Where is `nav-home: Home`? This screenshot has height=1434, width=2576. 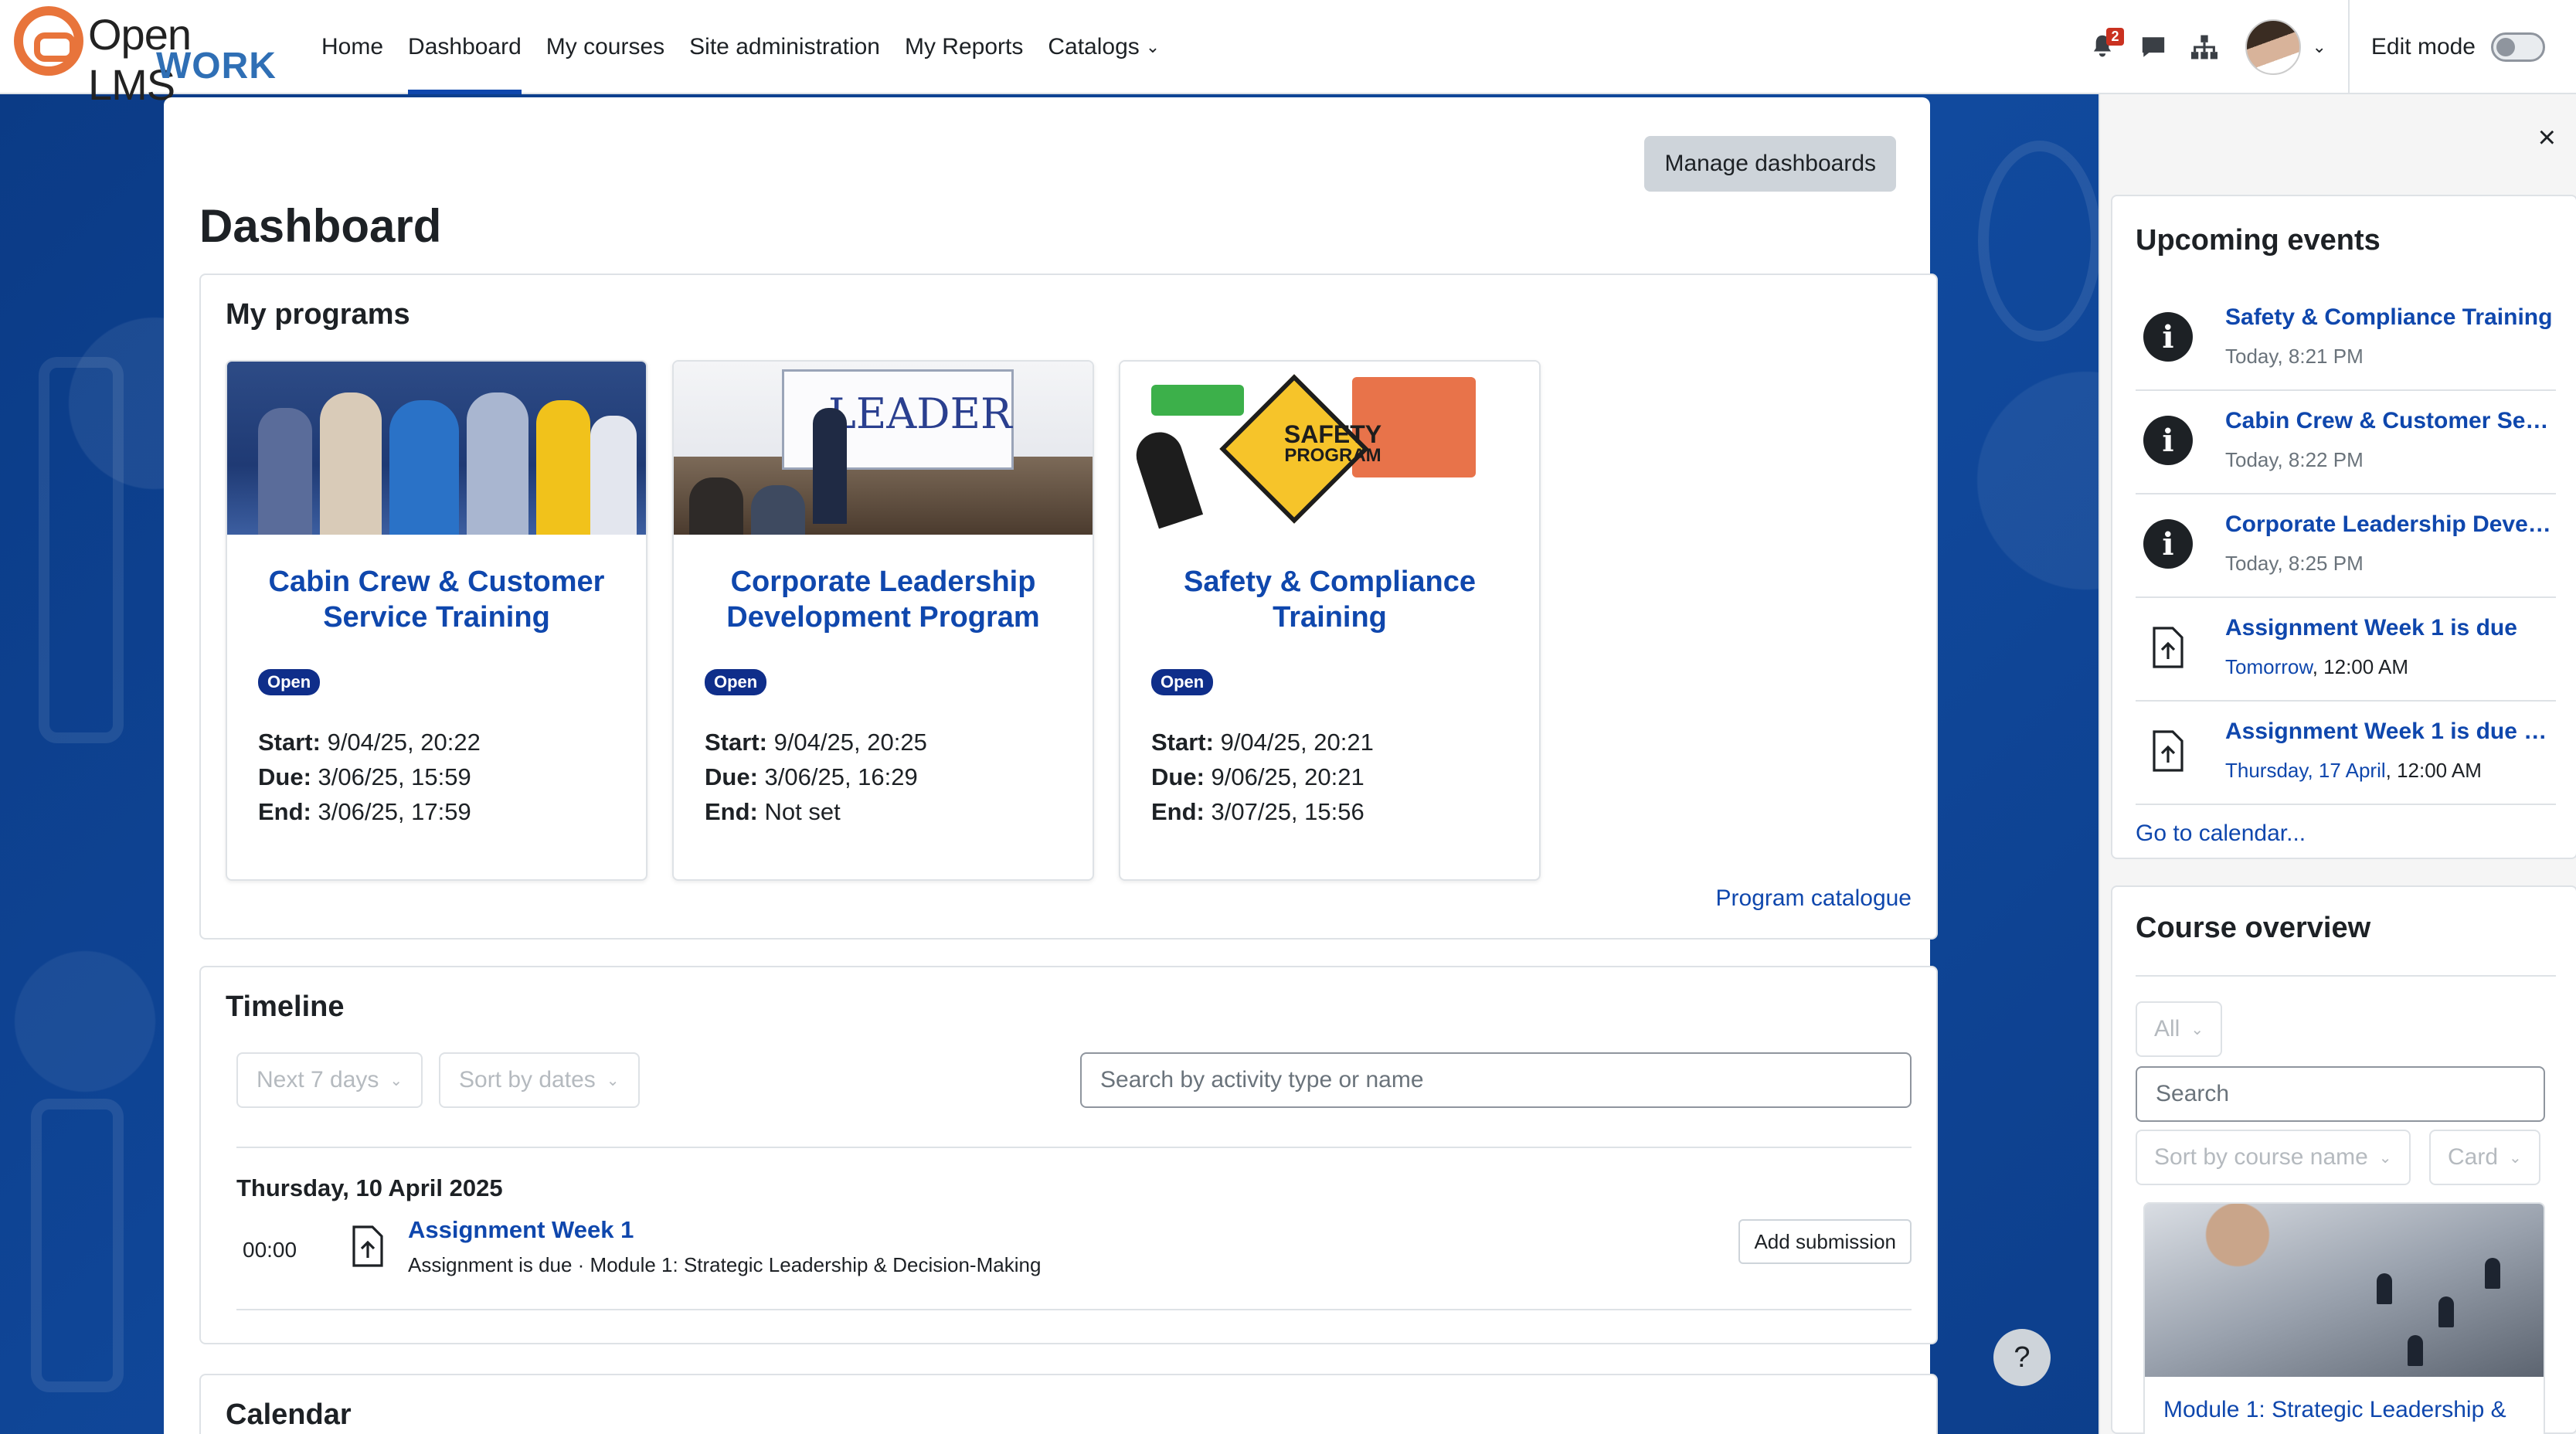 nav-home: Home is located at coordinates (352, 47).